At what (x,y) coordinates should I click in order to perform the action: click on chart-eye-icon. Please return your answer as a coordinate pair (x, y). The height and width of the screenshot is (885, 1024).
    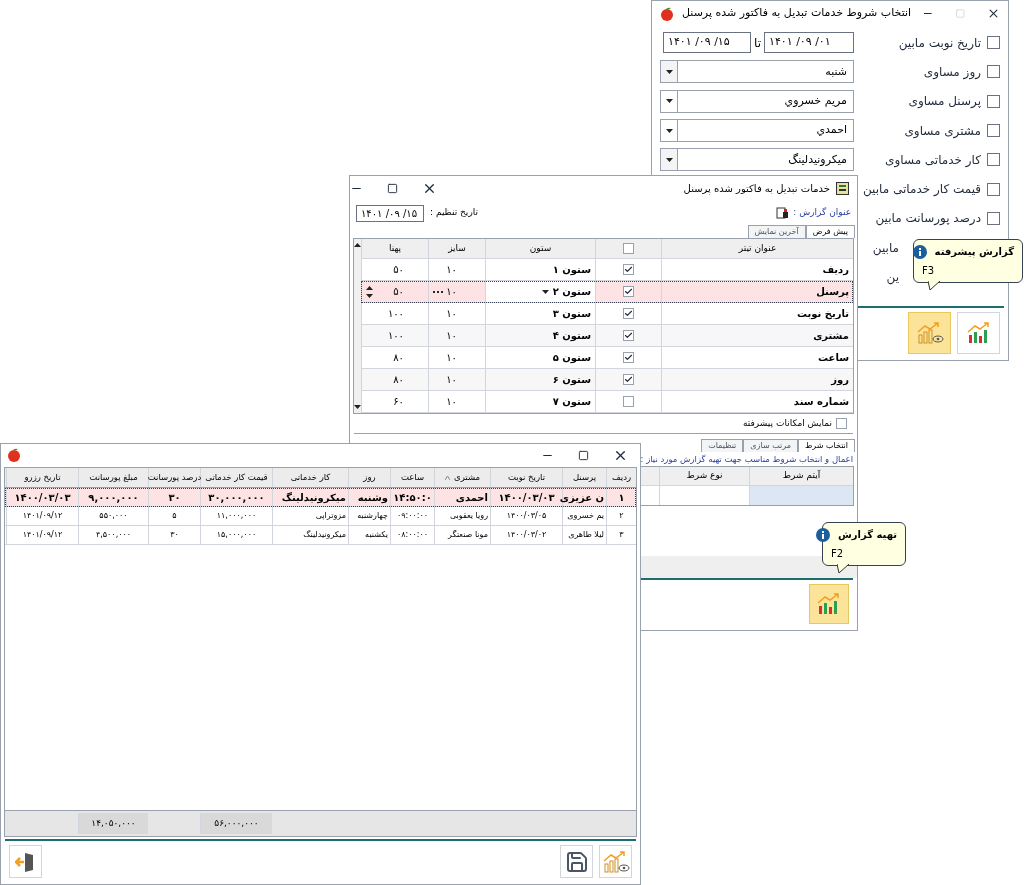
    Looking at the image, I should click on (615, 861).